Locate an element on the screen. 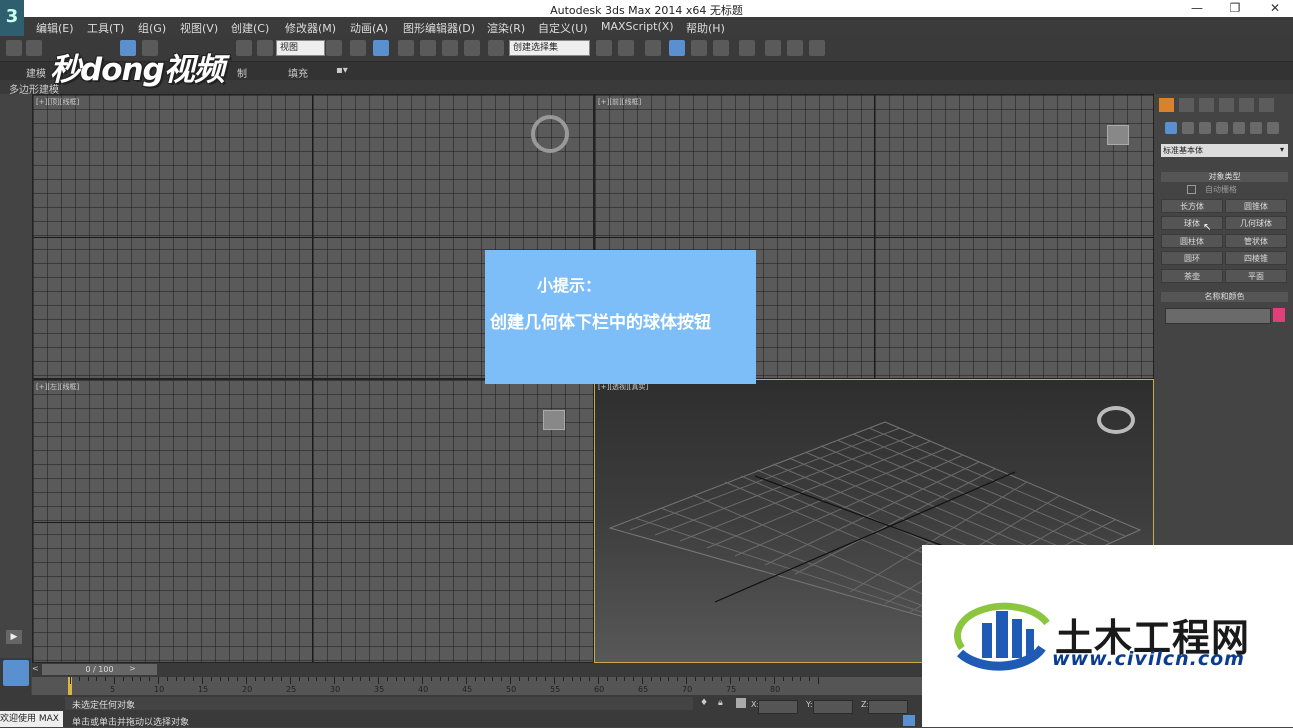 The width and height of the screenshot is (1293, 728). keyboard-shortcut-icon is located at coordinates (381, 48).